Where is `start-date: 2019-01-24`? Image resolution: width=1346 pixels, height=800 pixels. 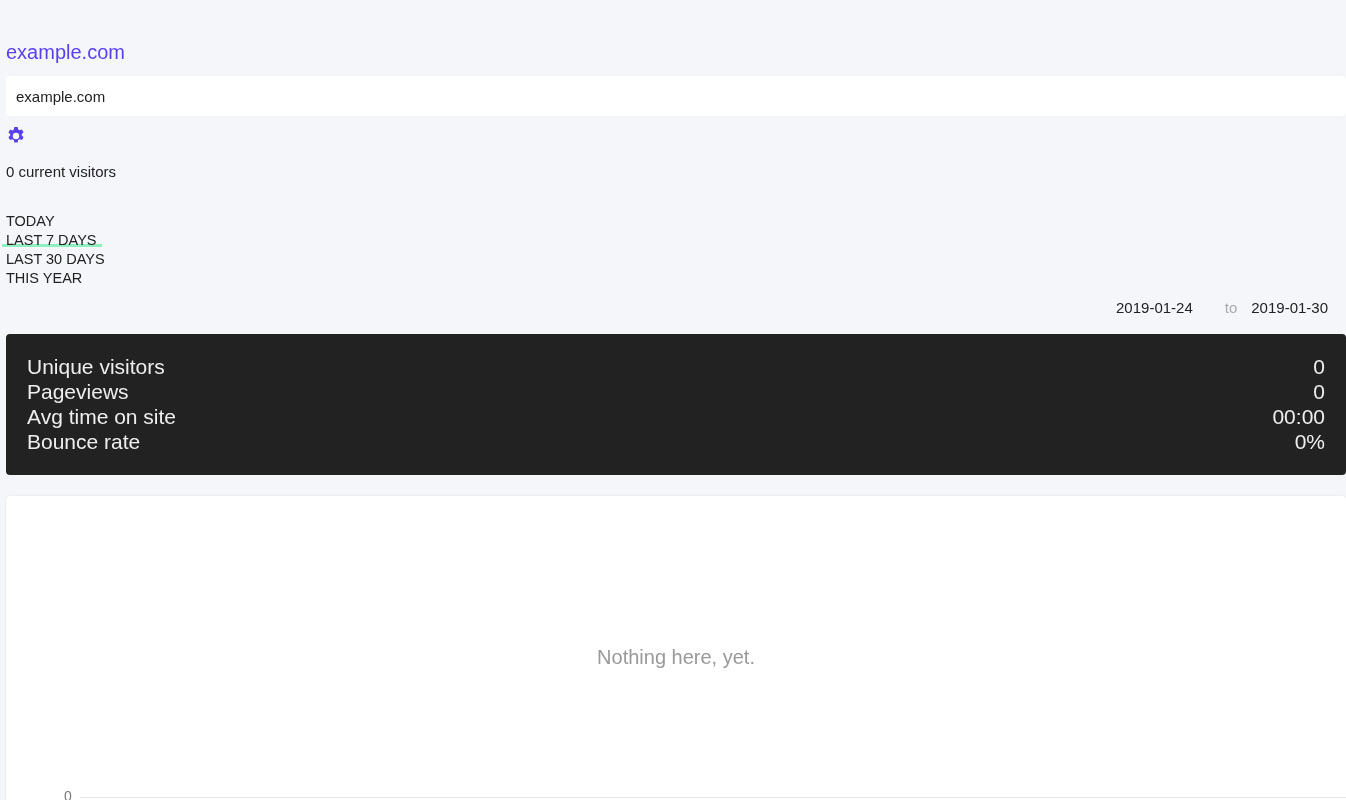
start-date: 2019-01-24 is located at coordinates (1154, 307).